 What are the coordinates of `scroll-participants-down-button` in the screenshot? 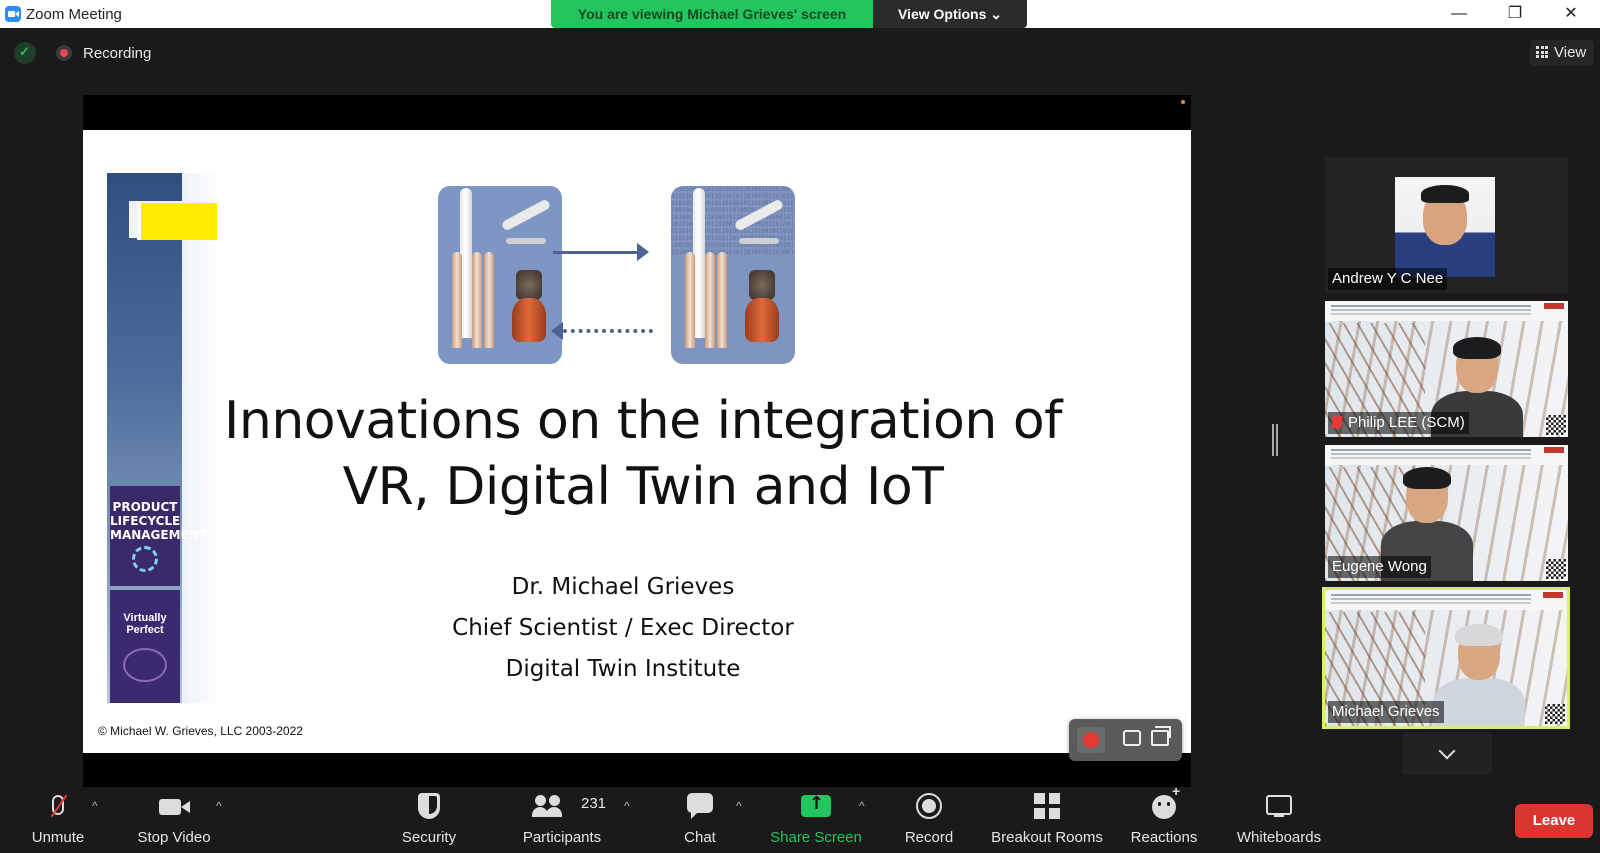 It's located at (1447, 754).